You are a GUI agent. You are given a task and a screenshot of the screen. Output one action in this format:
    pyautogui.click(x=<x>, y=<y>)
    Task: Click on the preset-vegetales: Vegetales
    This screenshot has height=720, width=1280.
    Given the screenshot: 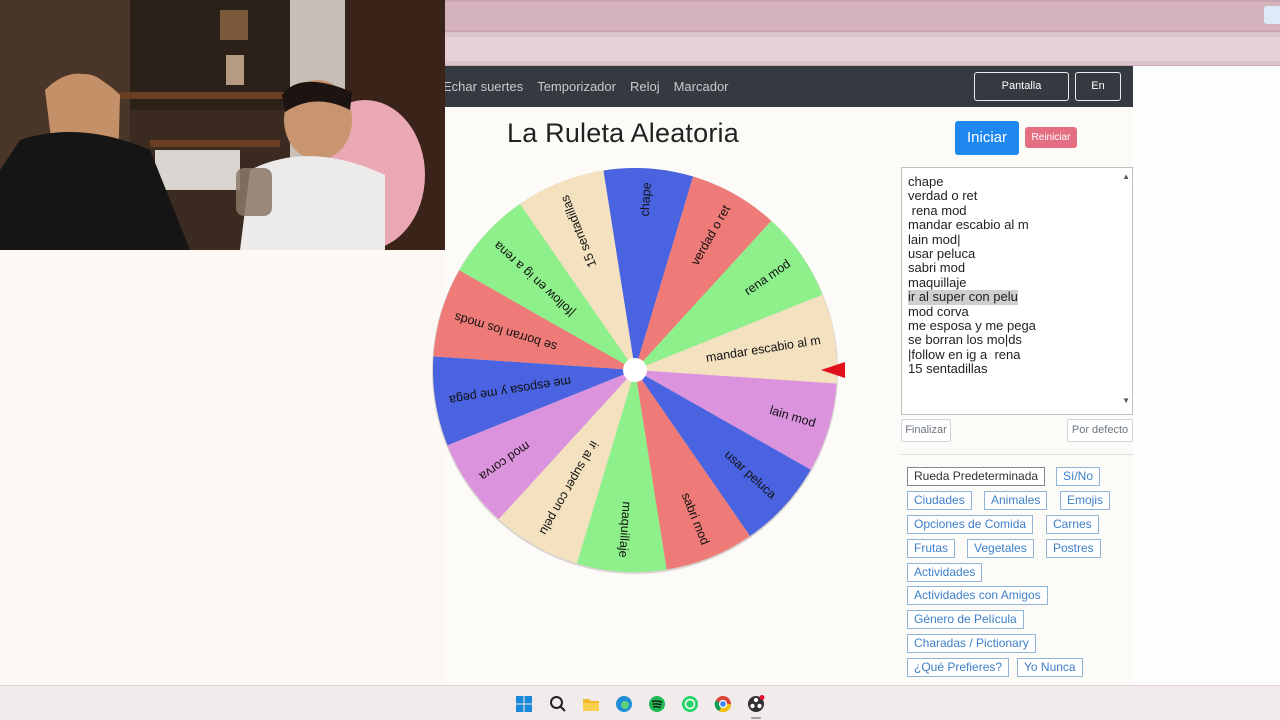 What is the action you would take?
    pyautogui.click(x=1000, y=548)
    